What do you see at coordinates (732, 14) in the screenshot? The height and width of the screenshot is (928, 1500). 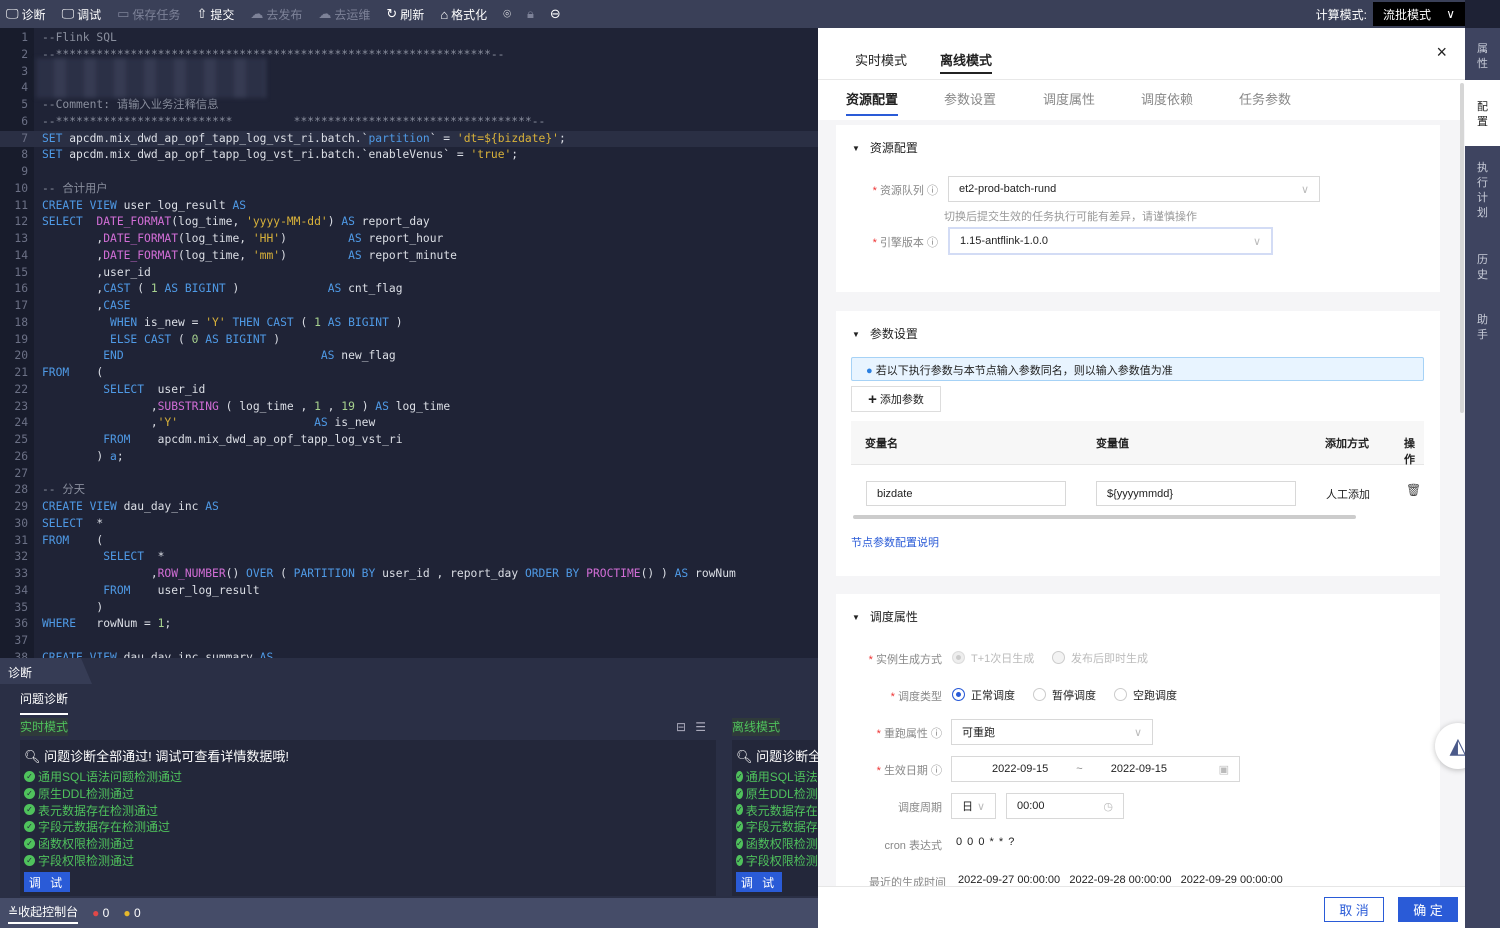 I see `toolbar: 🖵︎ 诊断 🖵︎ 调试 ▭ 保存任务 ⇧ 提交 ☁︎ 去发布 ☁︎ 去运维 ↻ 刷新 ⌂ 格式化 ⌾ 🔒︎ ⊖` at bounding box center [732, 14].